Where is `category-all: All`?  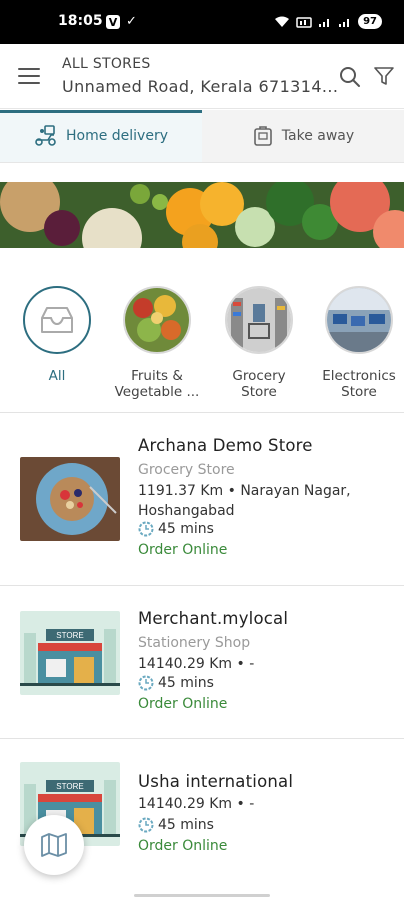
category-all: All is located at coordinates (57, 335).